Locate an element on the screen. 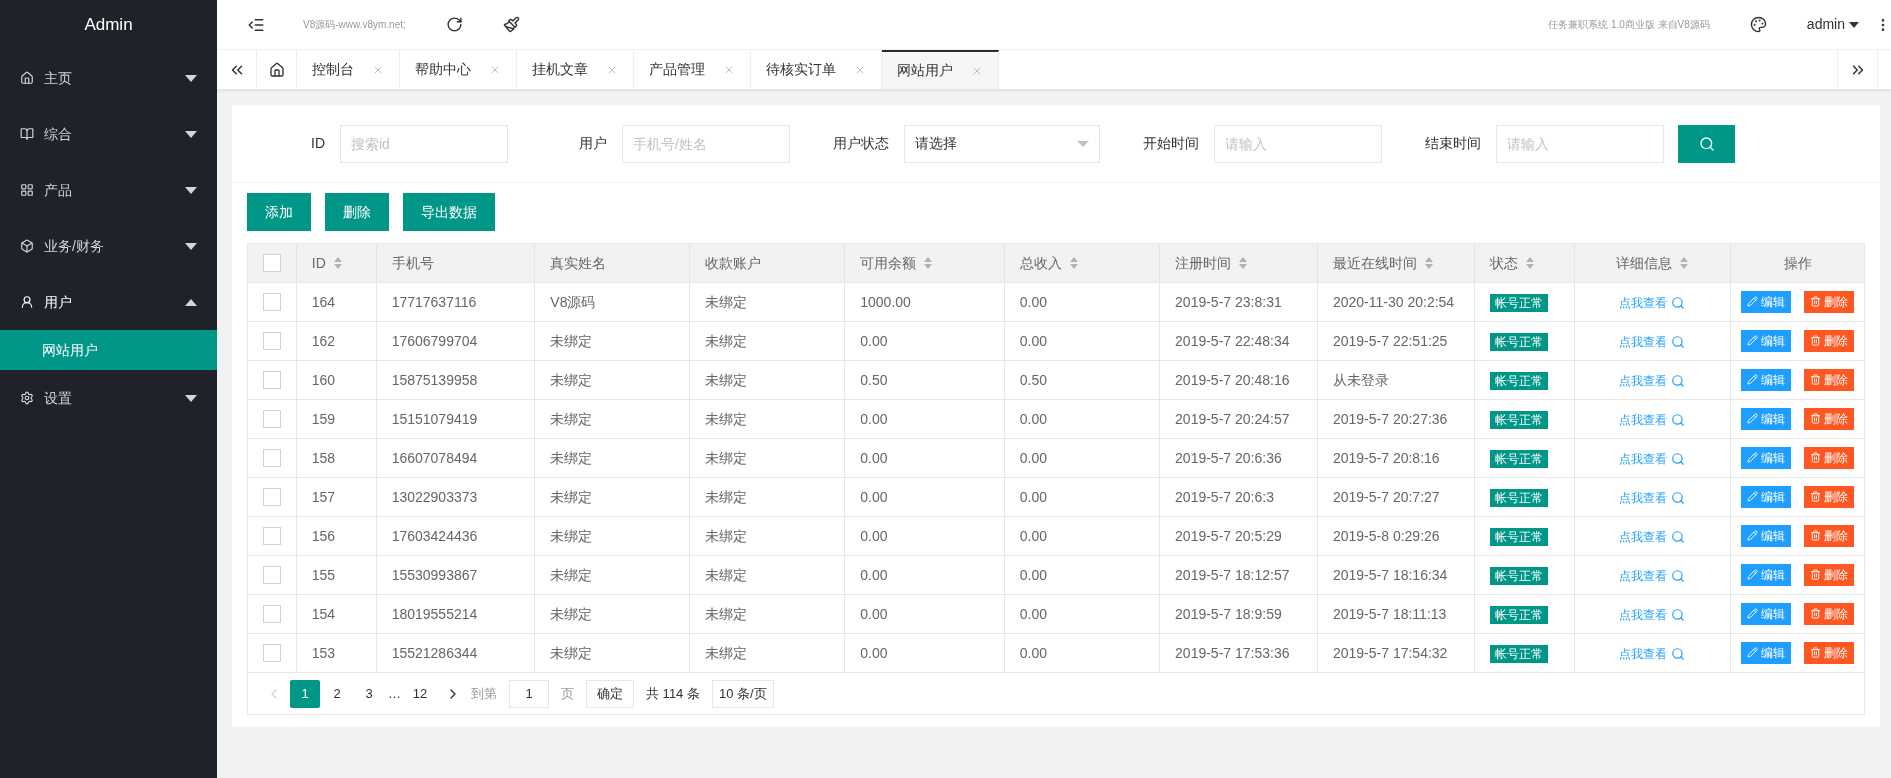 The height and width of the screenshot is (778, 1891). status-select: 请选择 is located at coordinates (1002, 143).